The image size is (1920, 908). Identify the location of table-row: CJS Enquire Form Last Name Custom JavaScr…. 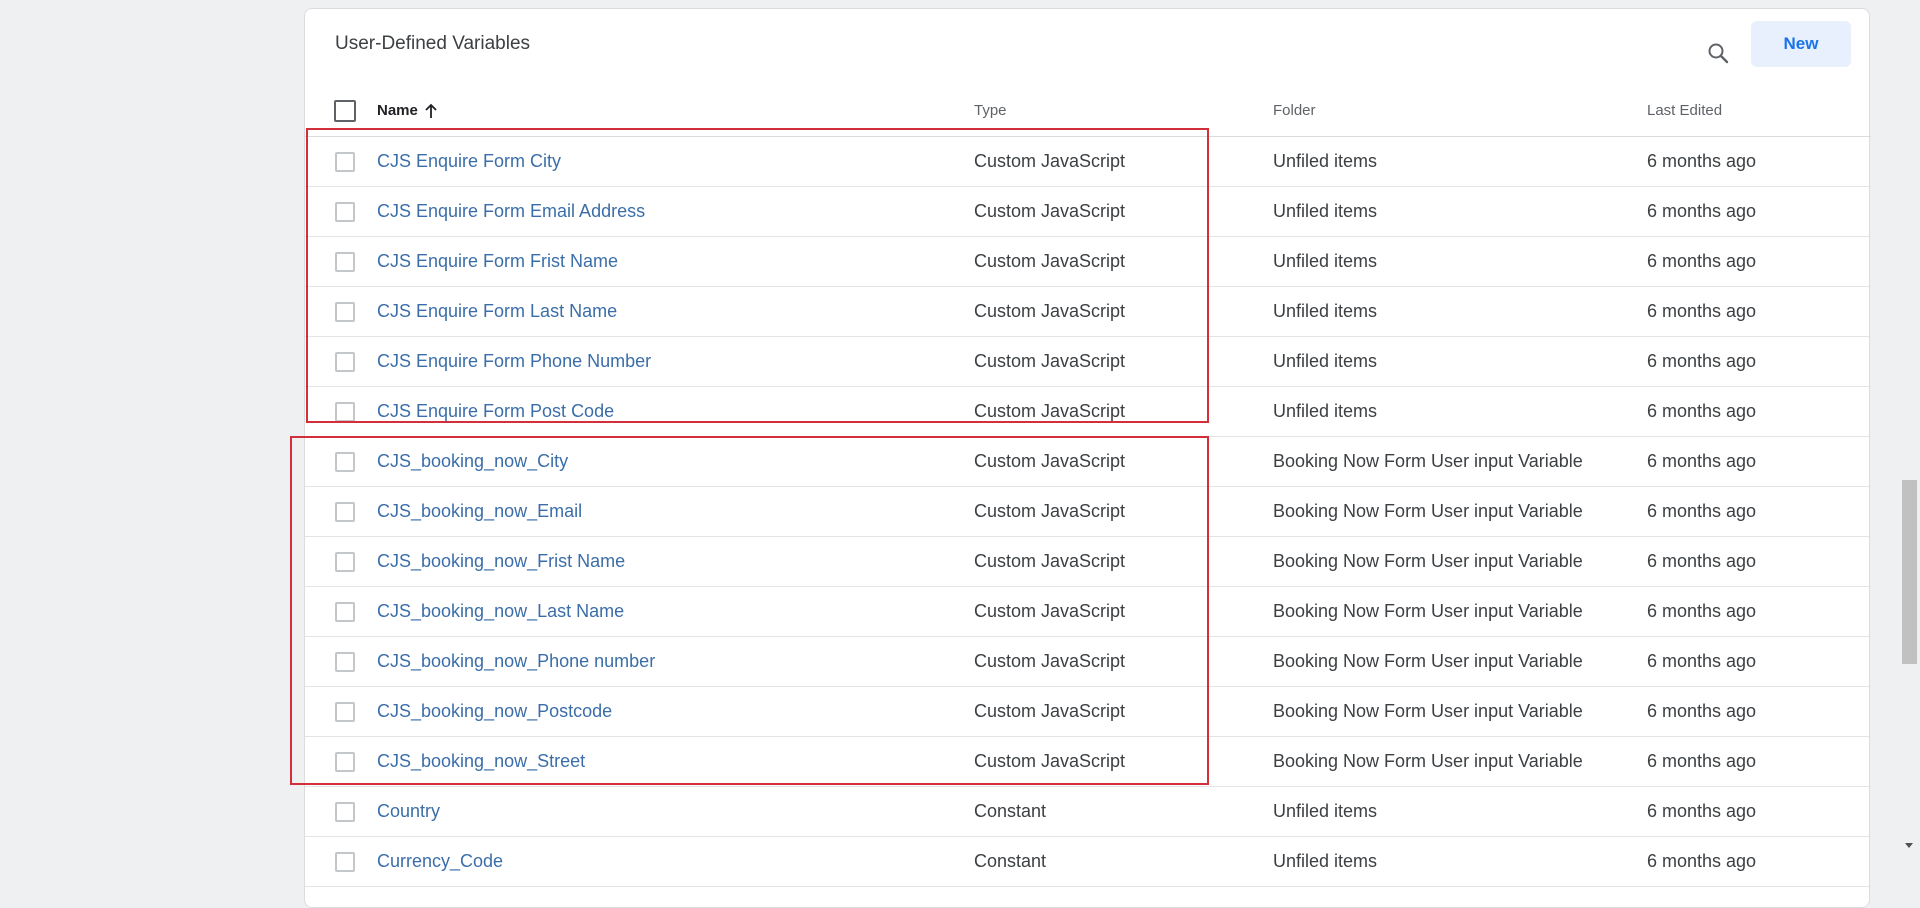
(1088, 312).